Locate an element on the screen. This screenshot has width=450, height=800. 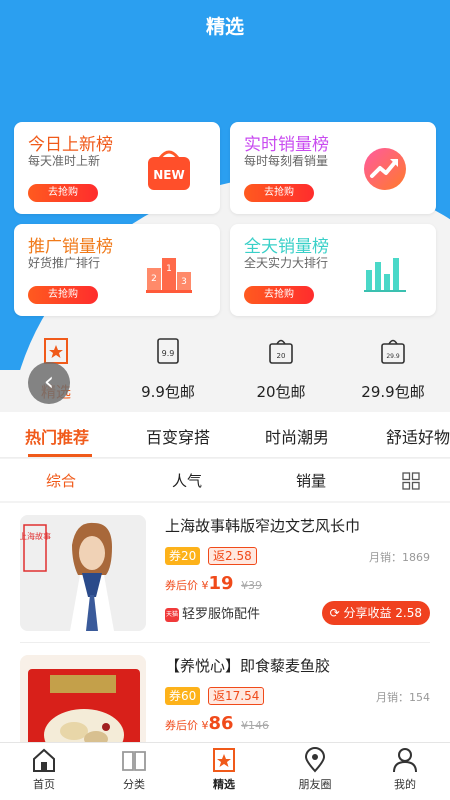
nav-label: 朋友圈 is located at coordinates (315, 784).